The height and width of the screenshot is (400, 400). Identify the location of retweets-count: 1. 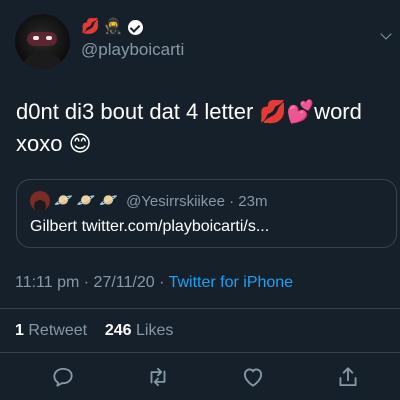
(19, 330).